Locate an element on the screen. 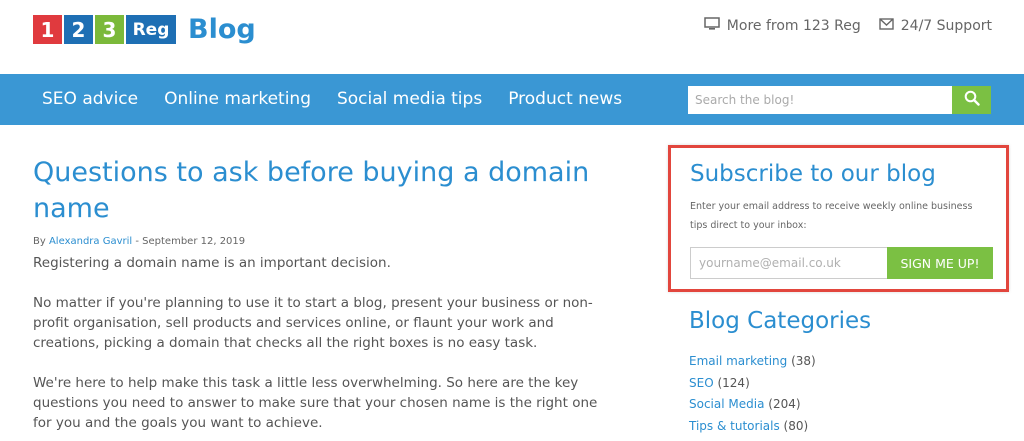  category-link-seo: SEO is located at coordinates (701, 383).